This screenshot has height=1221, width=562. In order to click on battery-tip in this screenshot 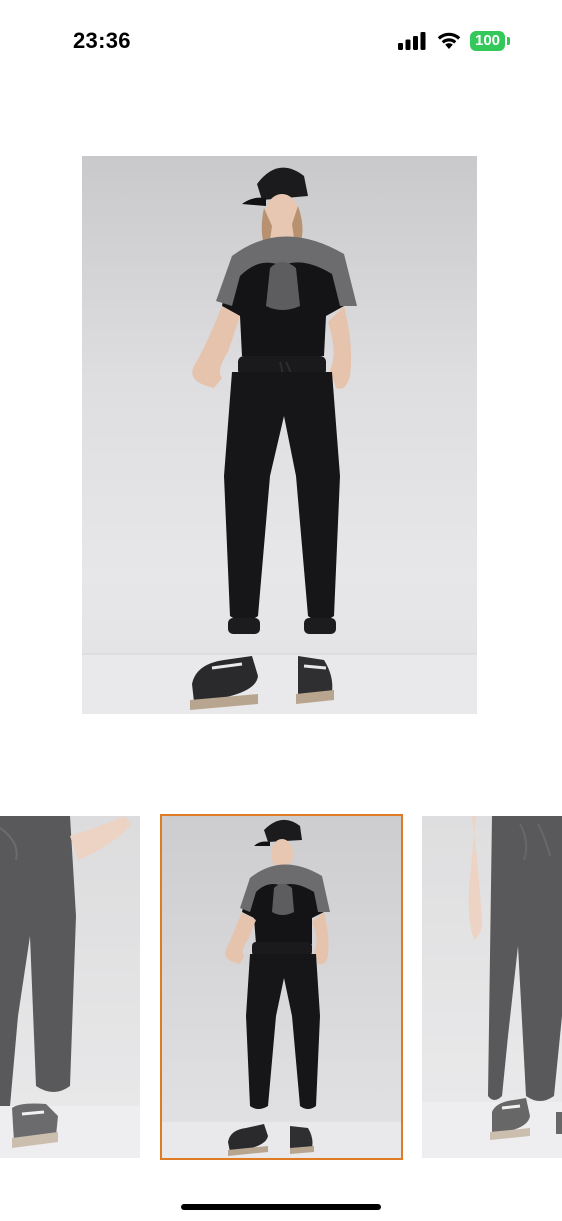, I will do `click(508, 41)`.